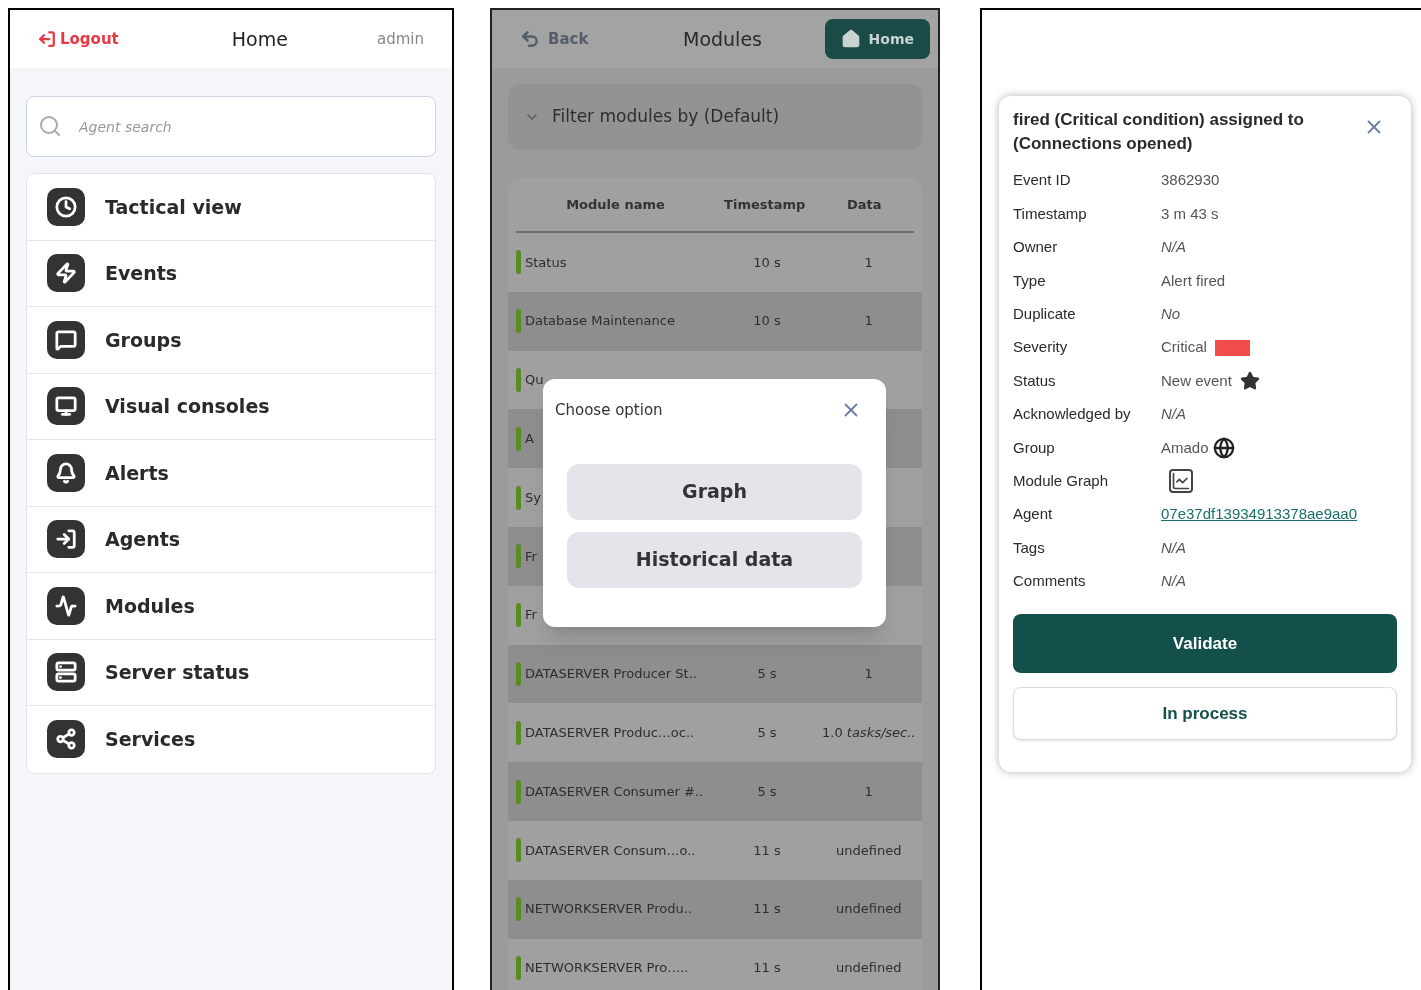  What do you see at coordinates (615, 204) in the screenshot?
I see `column-header: Module name` at bounding box center [615, 204].